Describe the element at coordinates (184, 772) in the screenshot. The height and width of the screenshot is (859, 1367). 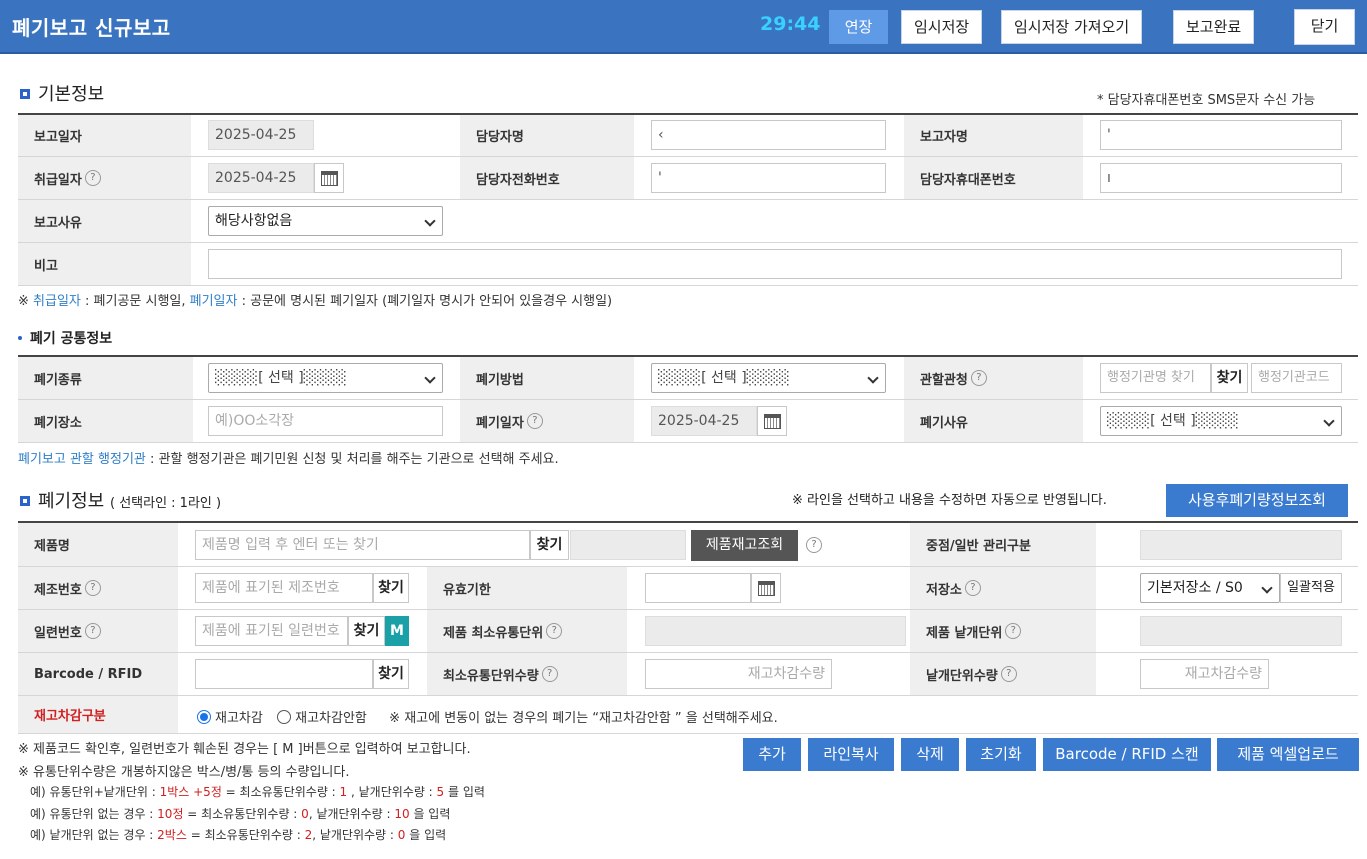
I see `footer-note-2: ※ 유통단위수량은 개봉하지않은 박스/병/통 등의 수량입니다.` at that location.